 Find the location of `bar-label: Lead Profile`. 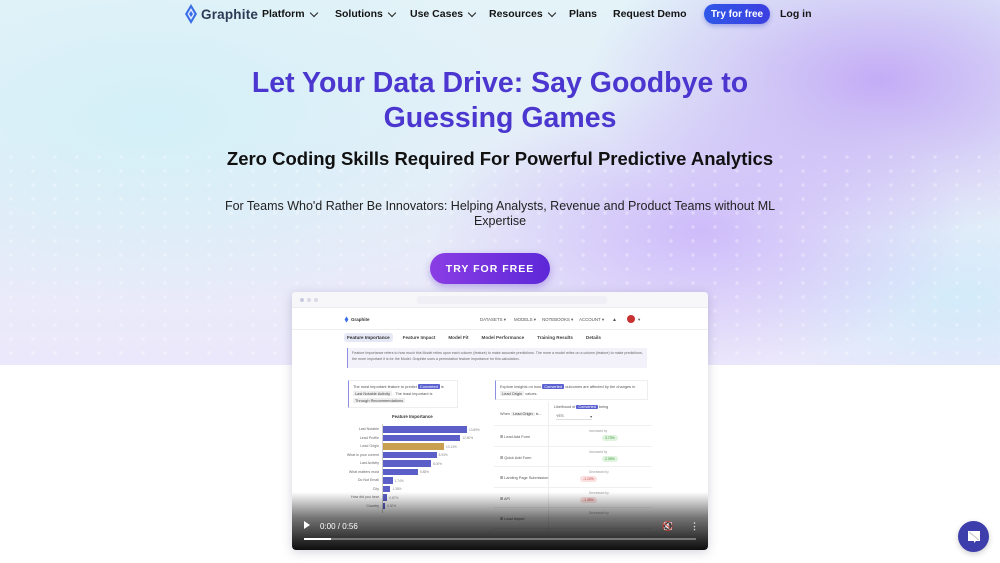

bar-label: Lead Profile is located at coordinates (369, 437).